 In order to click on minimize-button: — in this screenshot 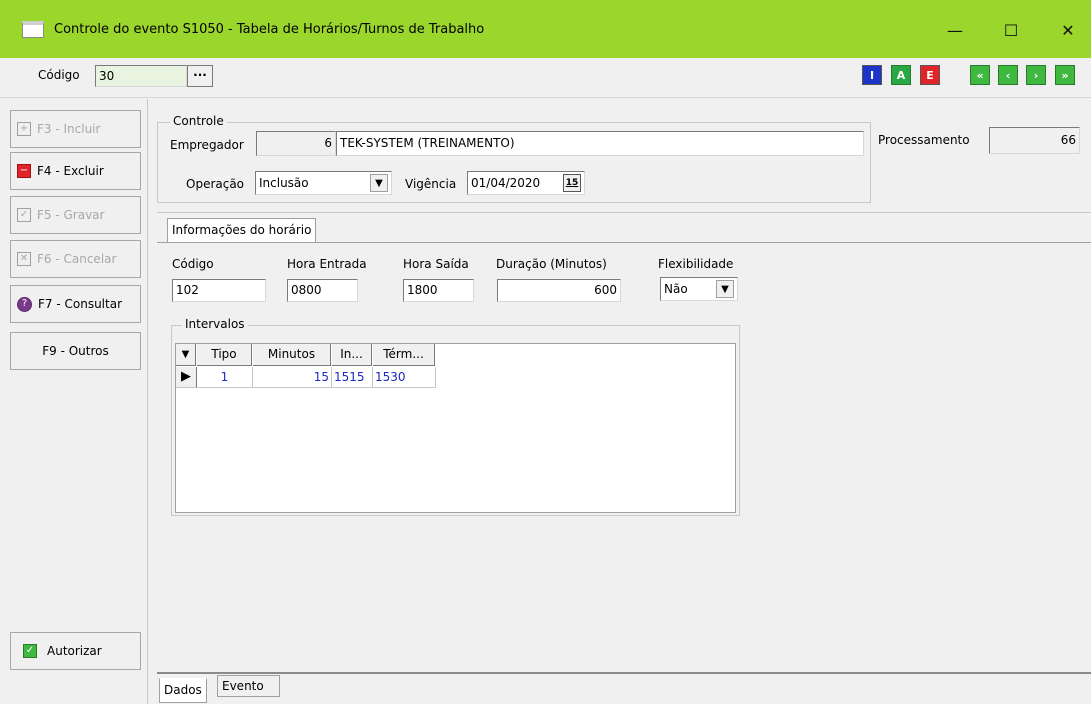, I will do `click(955, 30)`.